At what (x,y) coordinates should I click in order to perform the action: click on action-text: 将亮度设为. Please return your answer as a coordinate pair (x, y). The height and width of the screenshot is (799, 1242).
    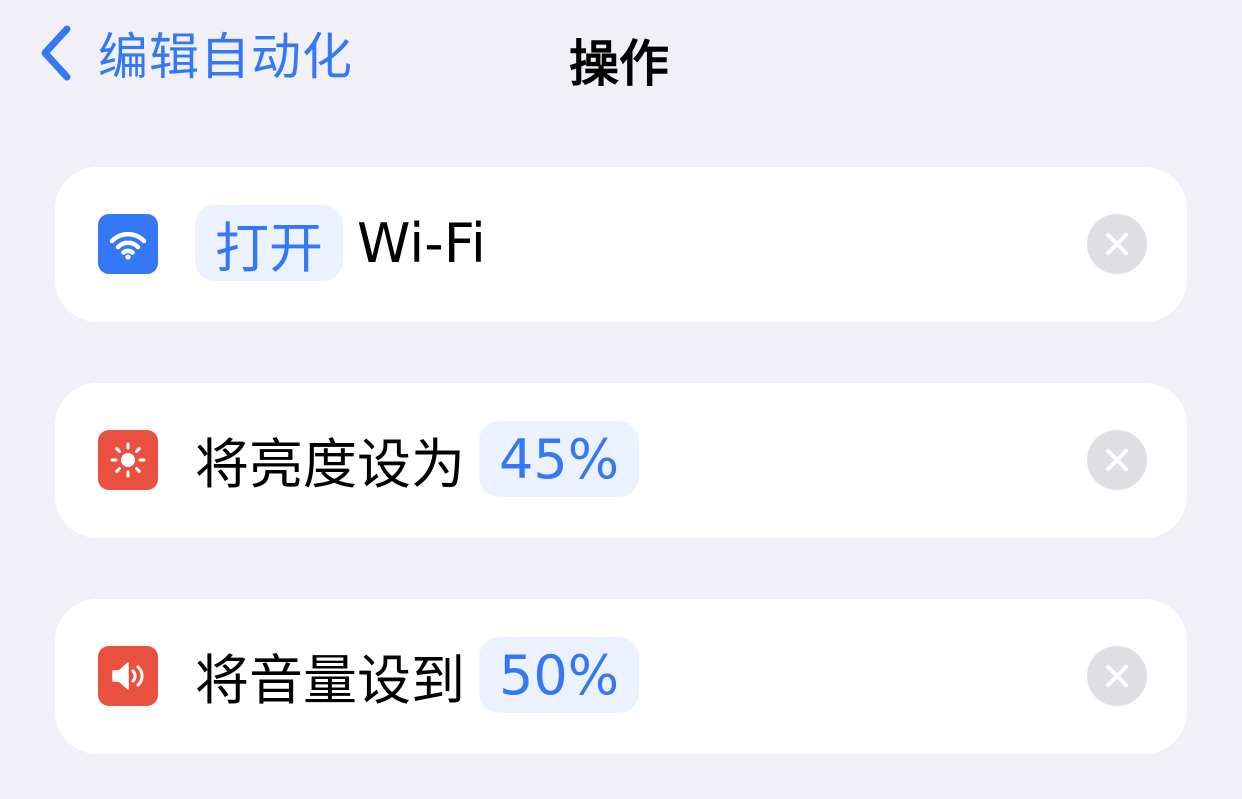
    Looking at the image, I should click on (330, 464).